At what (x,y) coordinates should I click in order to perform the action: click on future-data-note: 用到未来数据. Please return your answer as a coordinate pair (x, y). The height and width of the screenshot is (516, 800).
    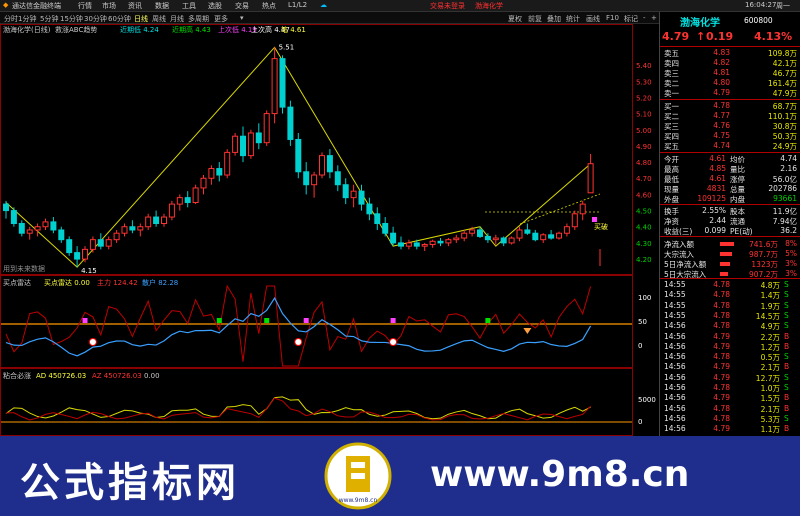
    Looking at the image, I should click on (24, 268).